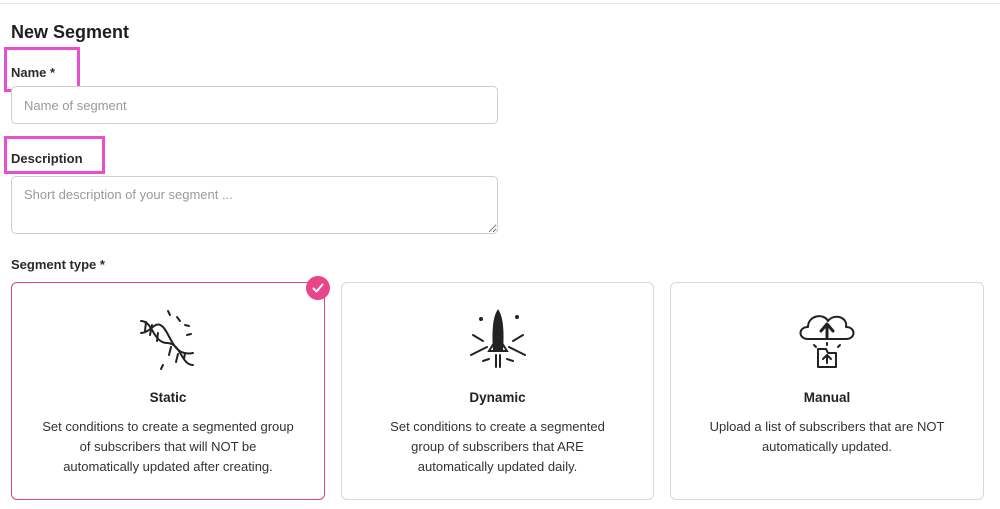 The width and height of the screenshot is (1000, 509). What do you see at coordinates (58, 264) in the screenshot?
I see `segment-type-label: Segment type *` at bounding box center [58, 264].